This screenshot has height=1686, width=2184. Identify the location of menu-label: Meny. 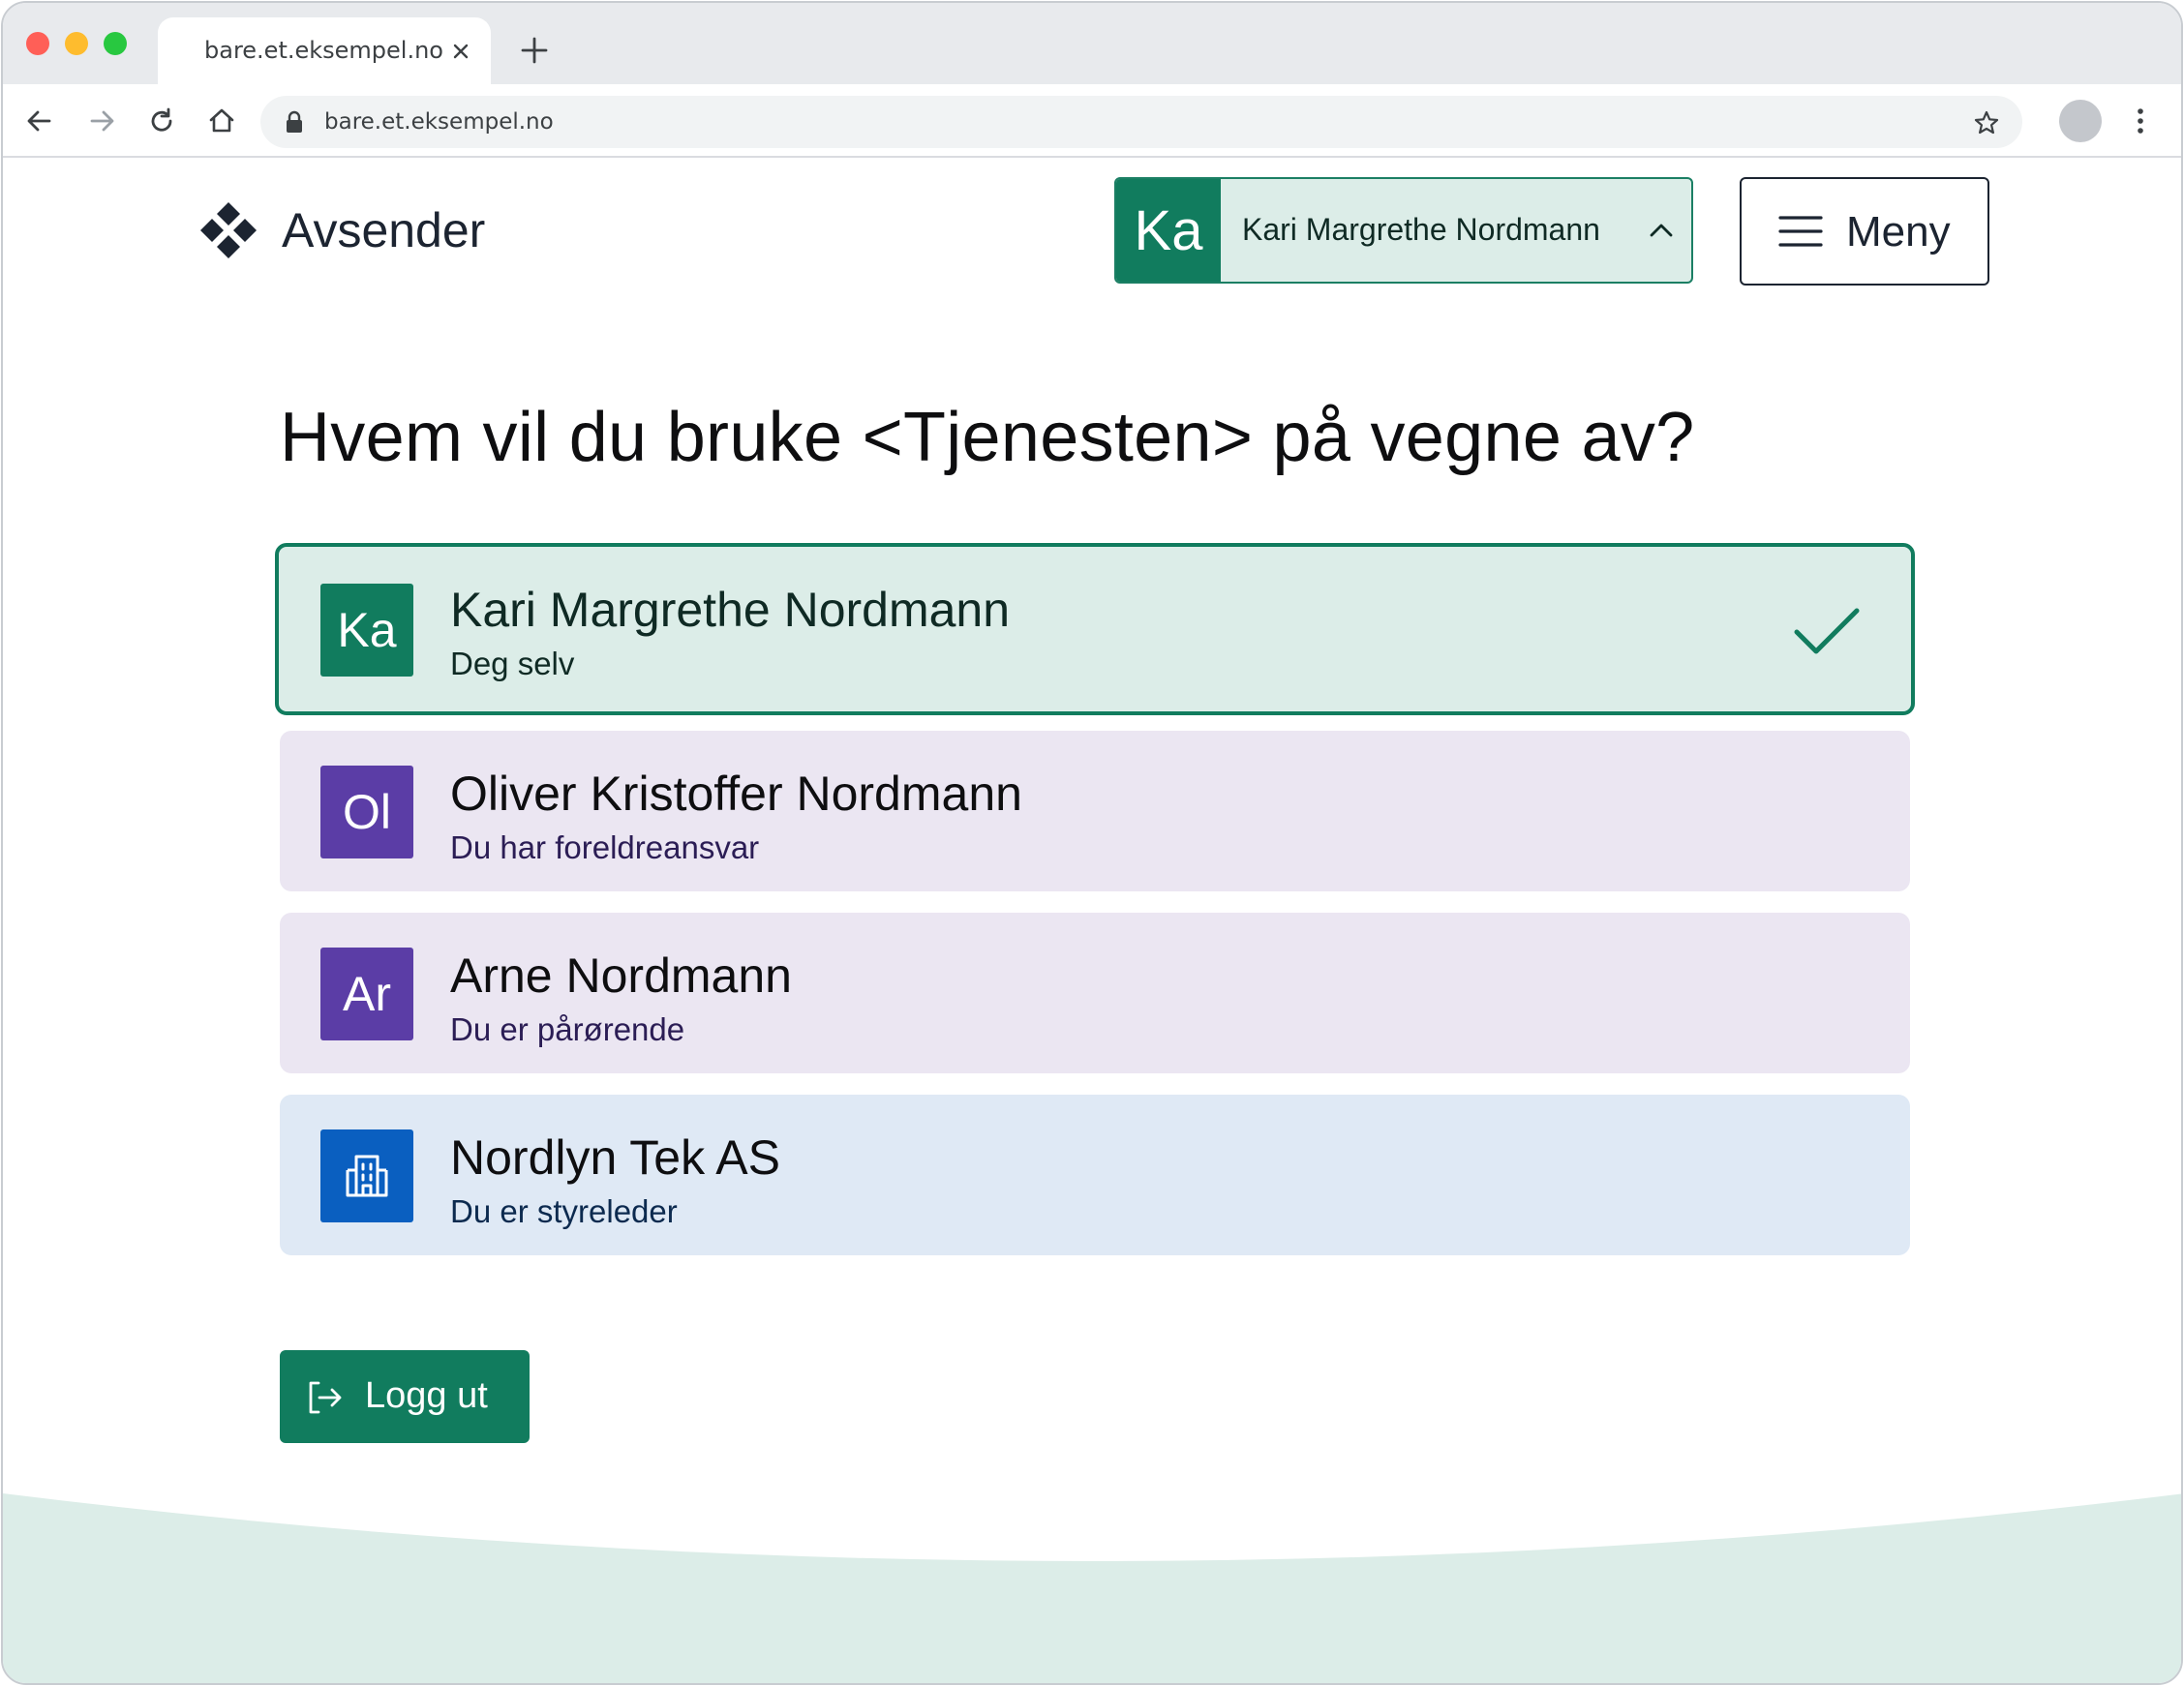
(1899, 232).